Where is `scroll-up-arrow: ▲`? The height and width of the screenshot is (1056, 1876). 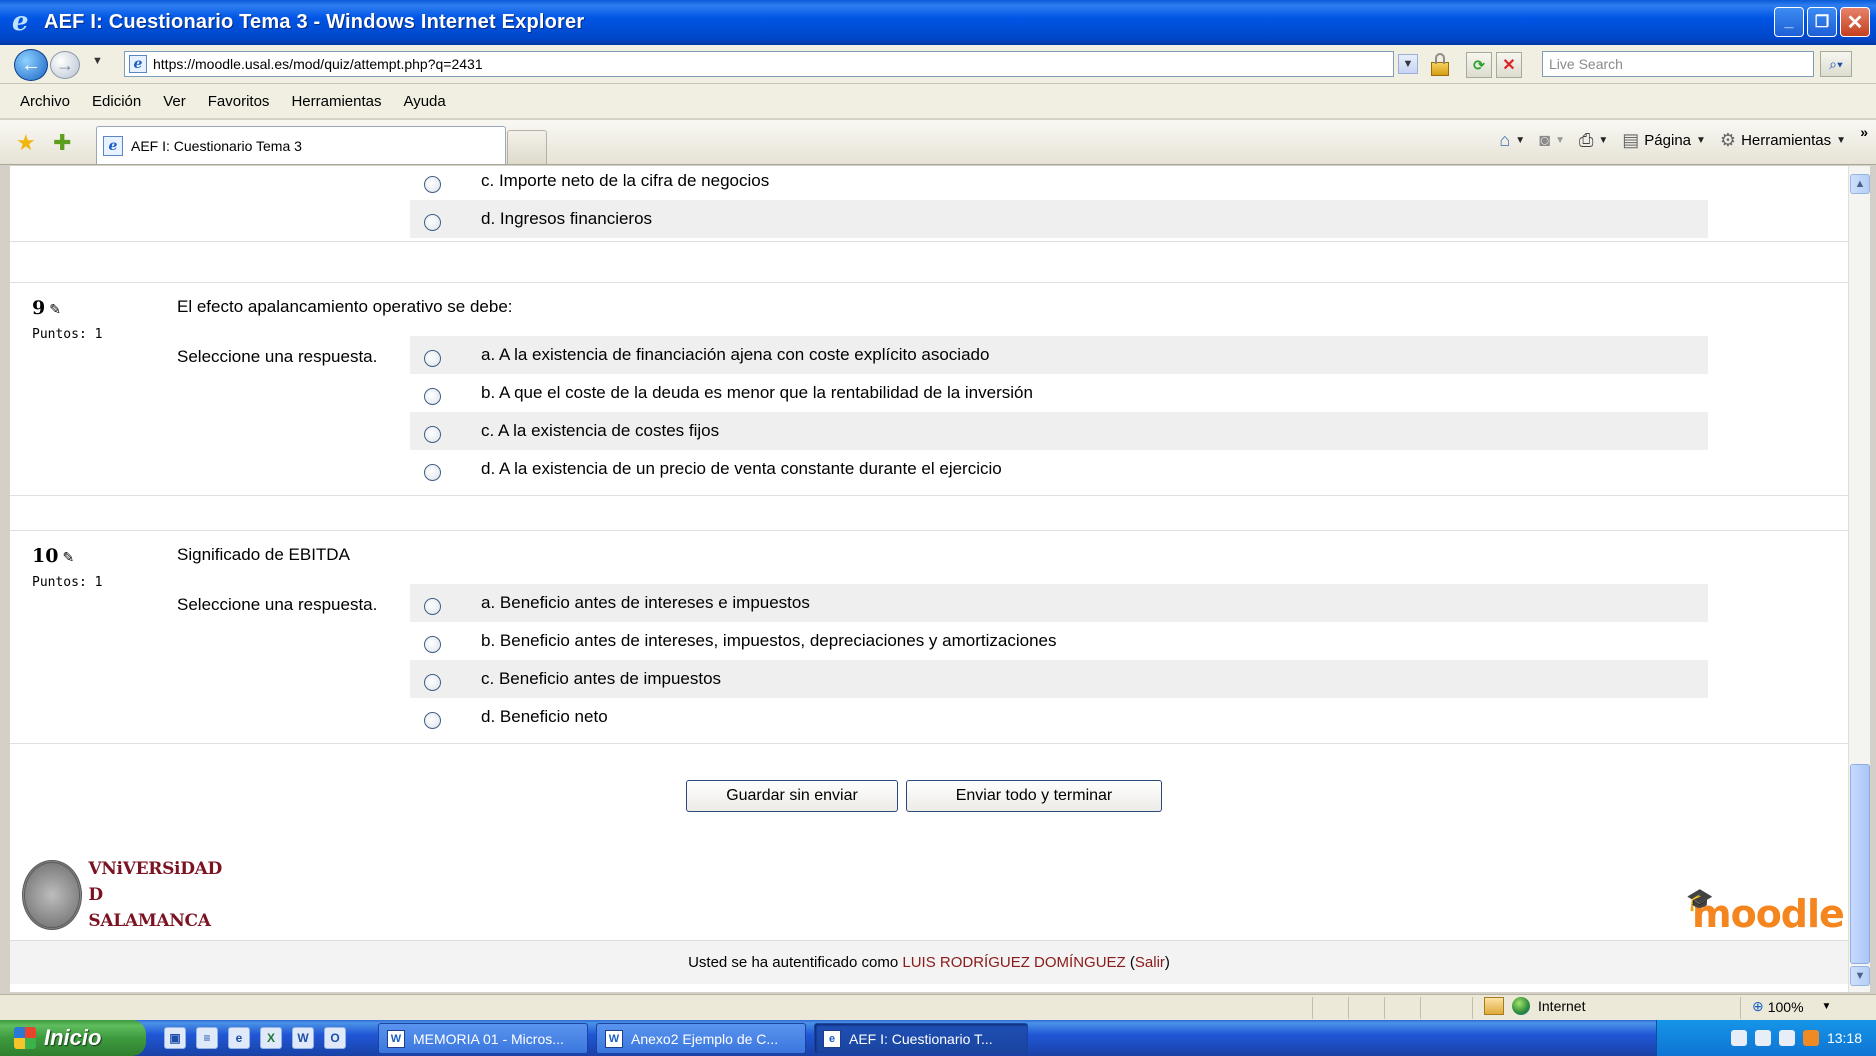
scroll-up-arrow: ▲ is located at coordinates (1860, 184).